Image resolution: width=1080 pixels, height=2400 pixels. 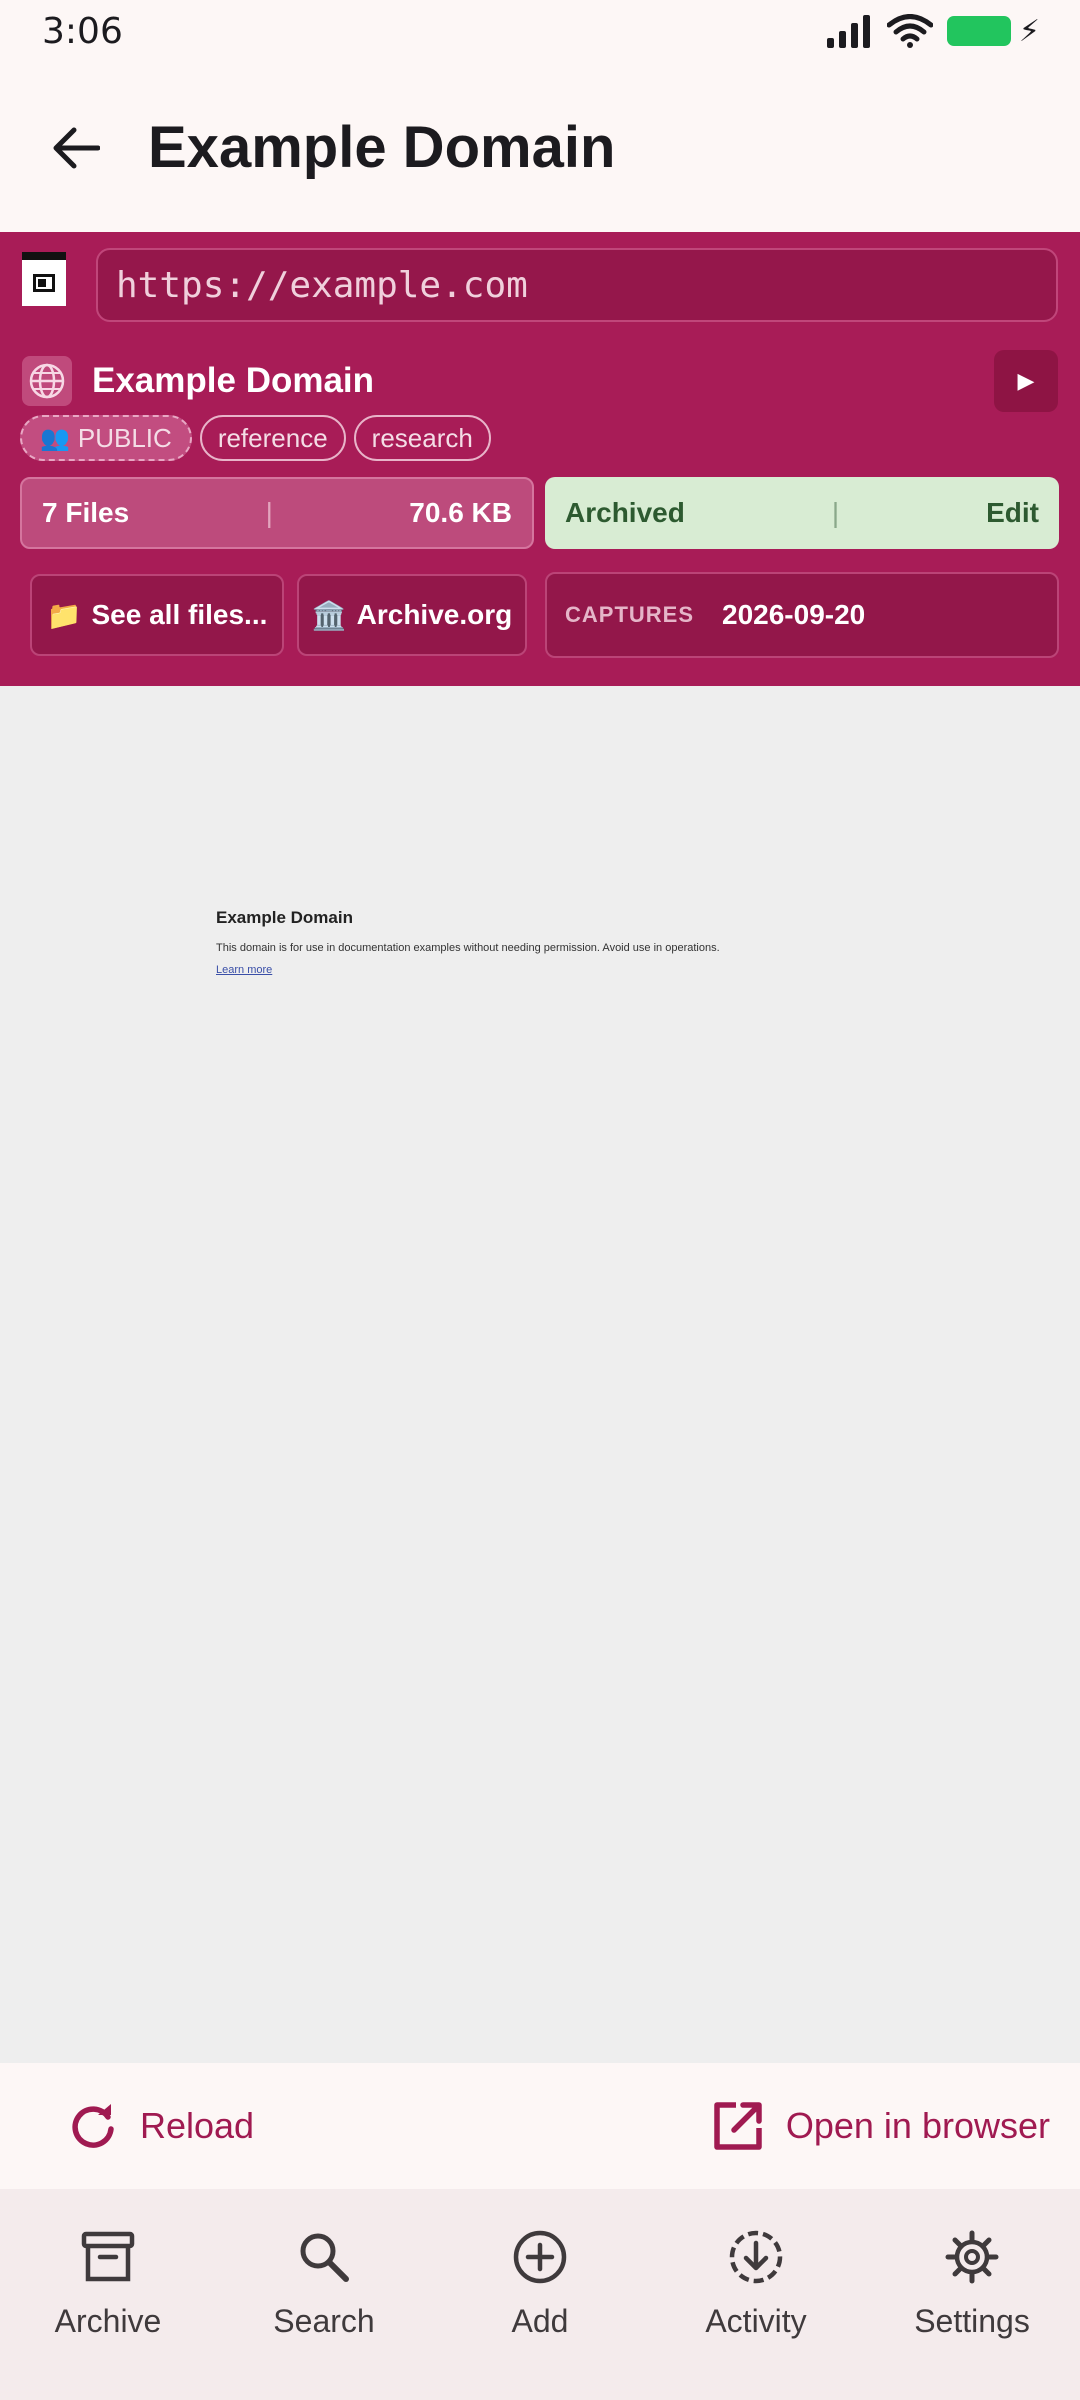 I want to click on activity-icon, so click(x=756, y=2257).